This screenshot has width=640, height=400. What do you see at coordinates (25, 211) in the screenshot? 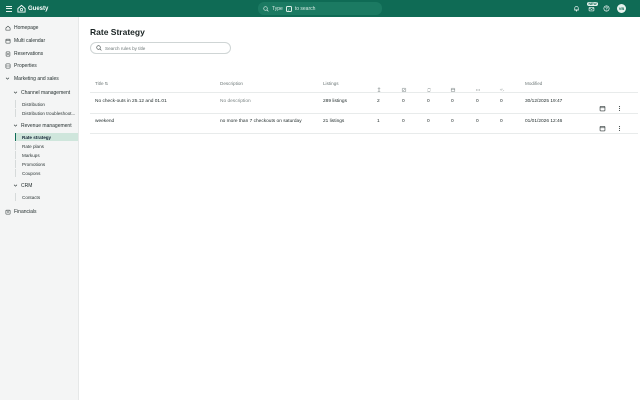
I see `sidebar-item-label: Financials` at bounding box center [25, 211].